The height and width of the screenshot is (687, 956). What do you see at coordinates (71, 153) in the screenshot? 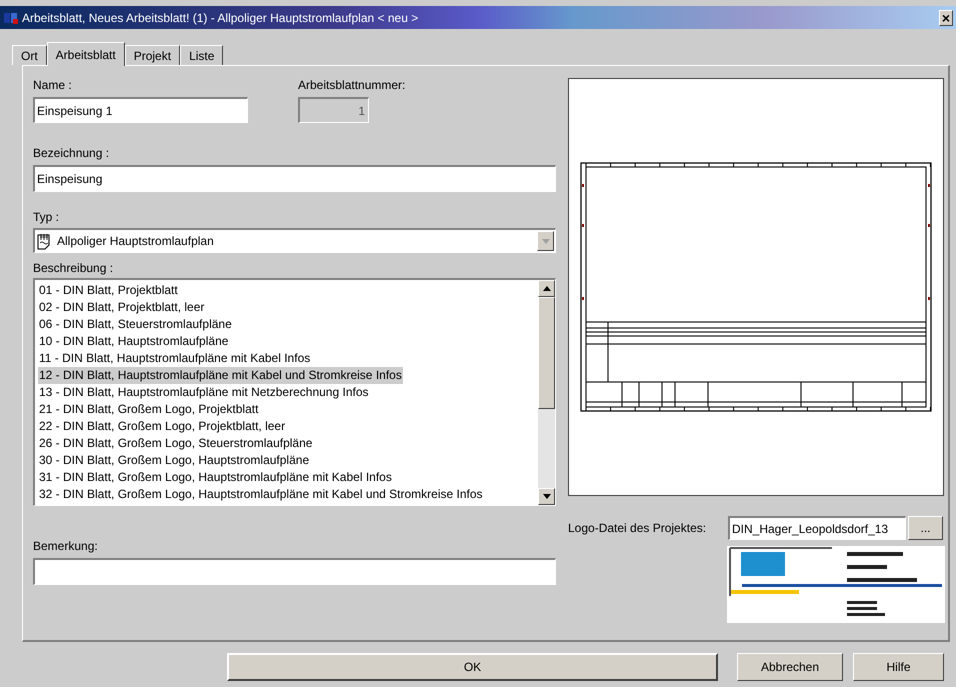
I see `field-label: Bezeichnung :` at bounding box center [71, 153].